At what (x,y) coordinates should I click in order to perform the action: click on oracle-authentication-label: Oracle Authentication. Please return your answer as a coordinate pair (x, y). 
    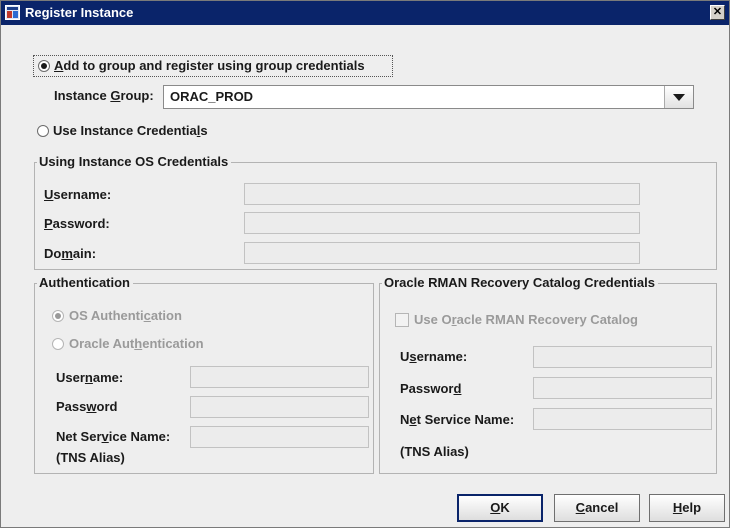
    Looking at the image, I should click on (136, 343).